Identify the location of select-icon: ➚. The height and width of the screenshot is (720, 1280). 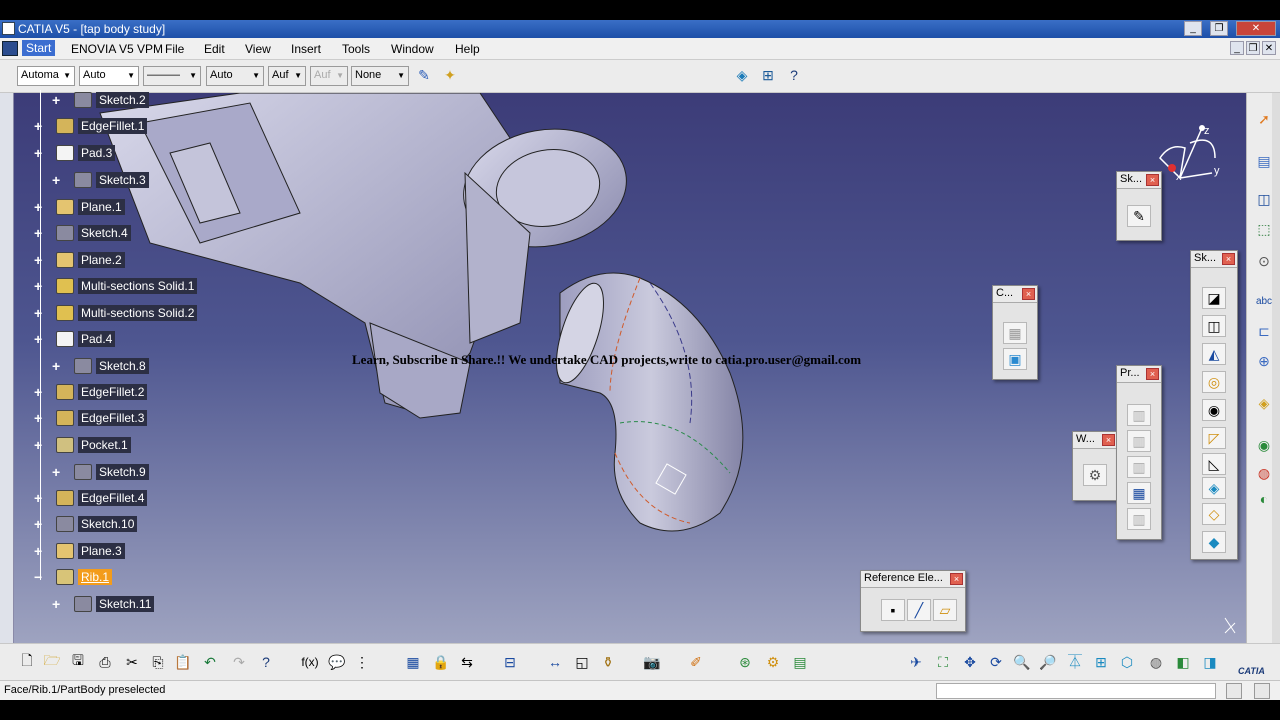
(1264, 119).